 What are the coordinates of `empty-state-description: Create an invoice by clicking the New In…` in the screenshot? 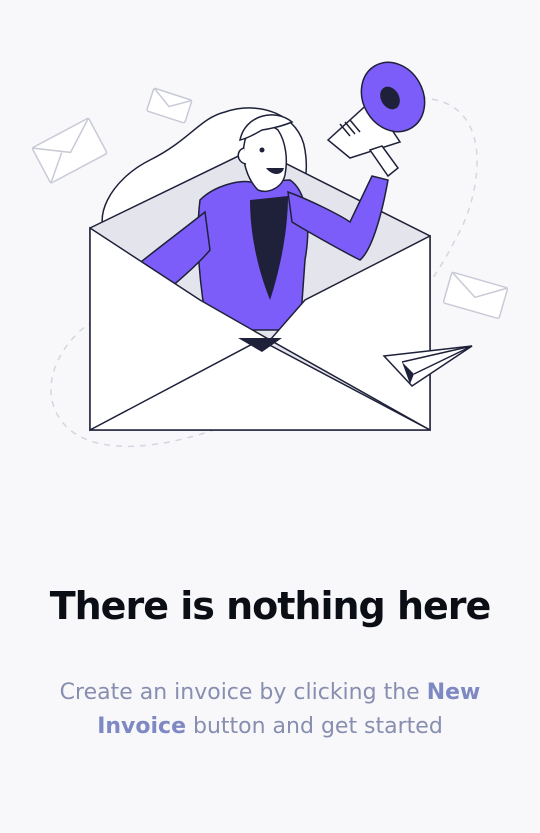 It's located at (270, 710).